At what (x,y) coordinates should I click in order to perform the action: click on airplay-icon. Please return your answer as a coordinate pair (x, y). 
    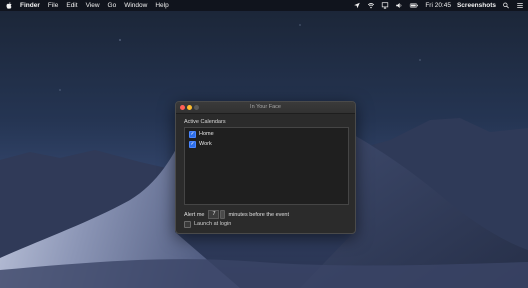
    Looking at the image, I should click on (385, 5).